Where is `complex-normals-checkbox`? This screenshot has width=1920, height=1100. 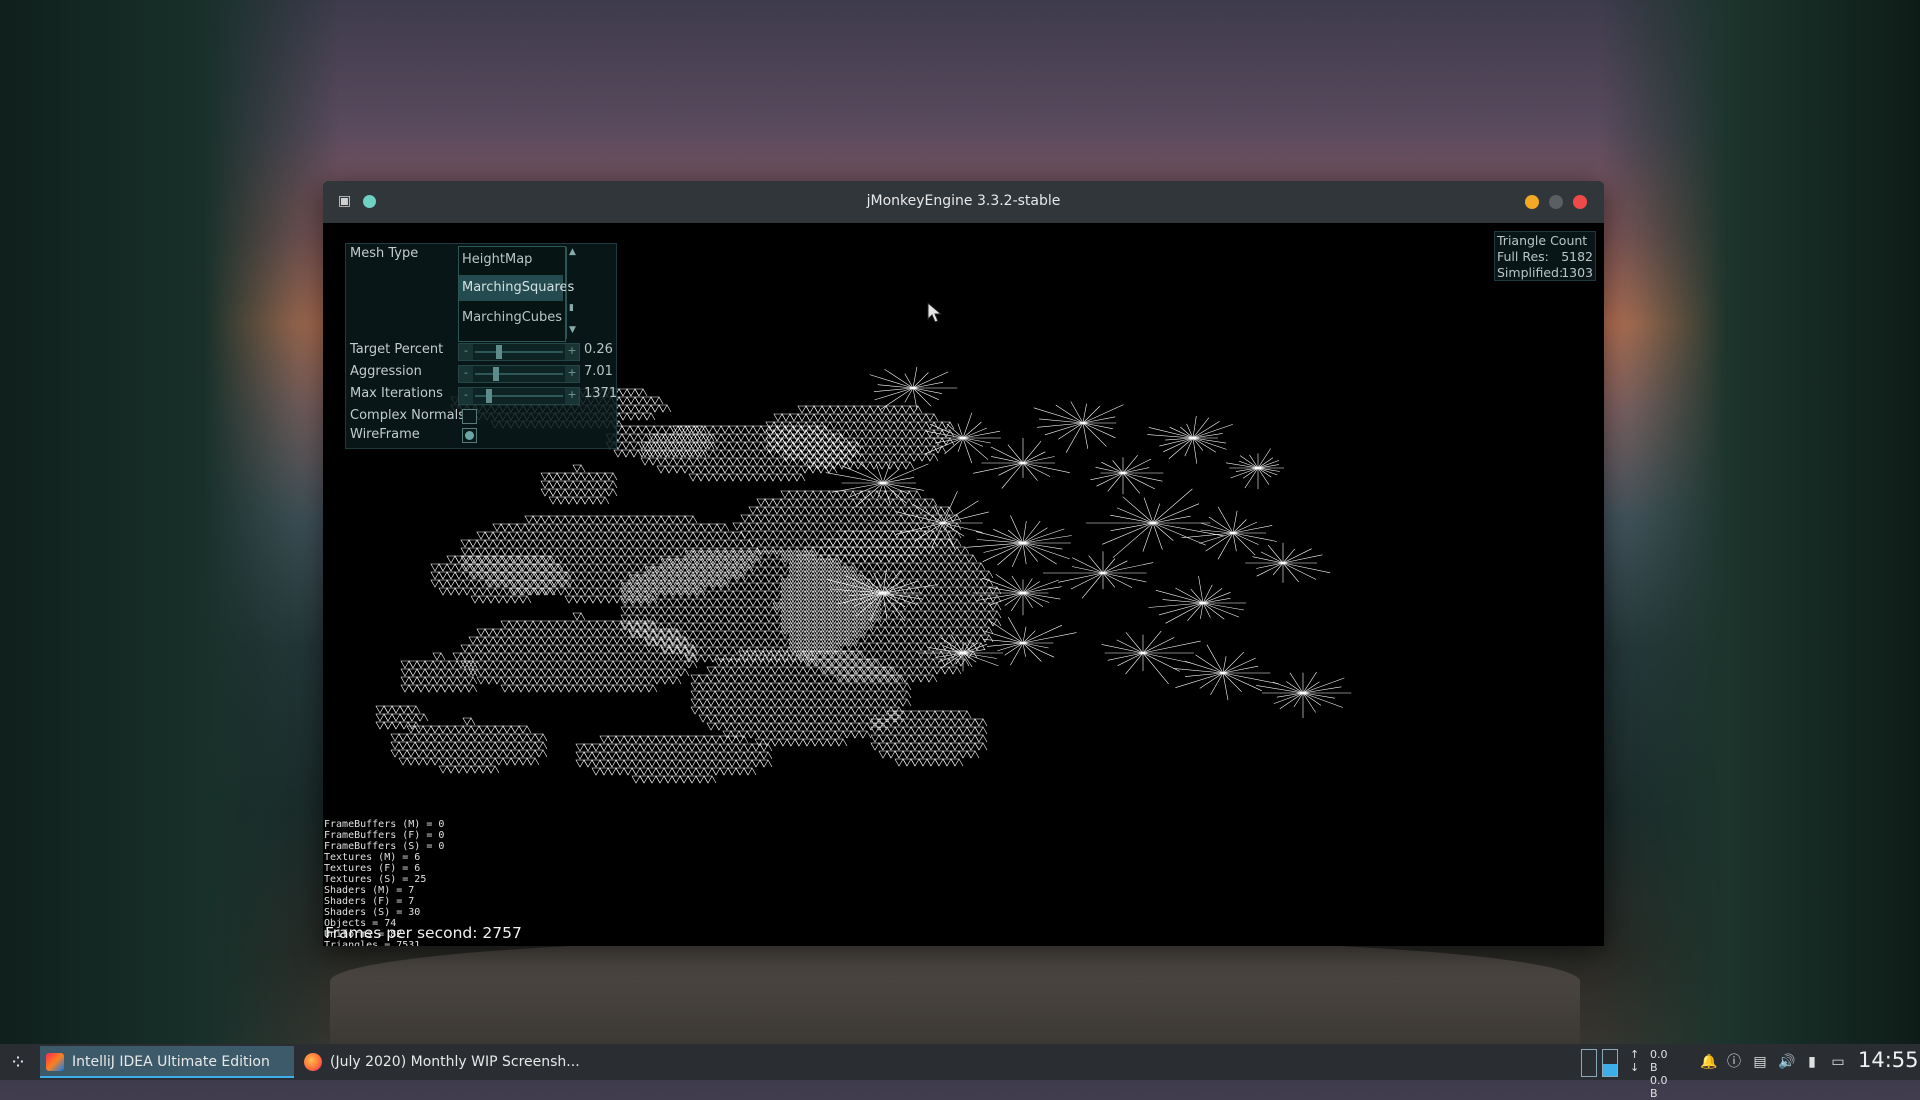
complex-normals-checkbox is located at coordinates (469, 416).